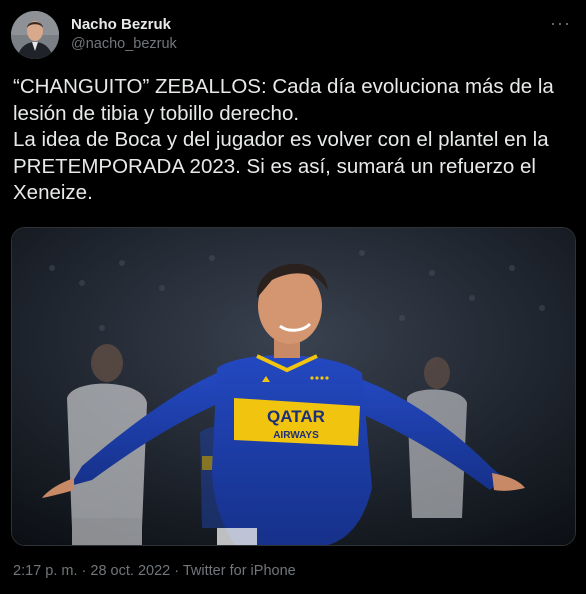  I want to click on avatar, so click(35, 35).